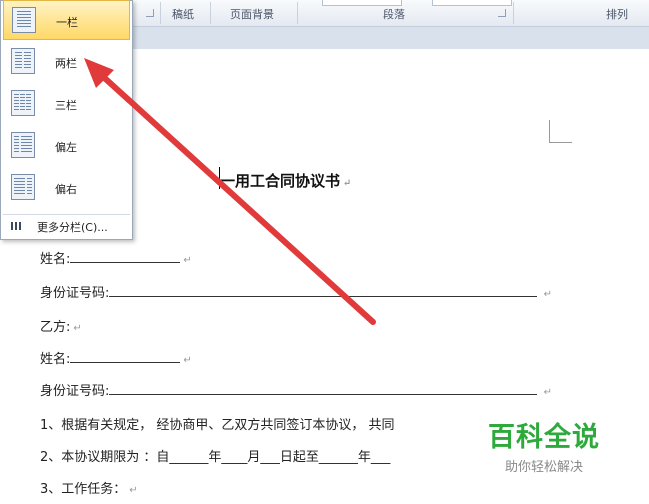  I want to click on margin-corner-mark, so click(560, 131).